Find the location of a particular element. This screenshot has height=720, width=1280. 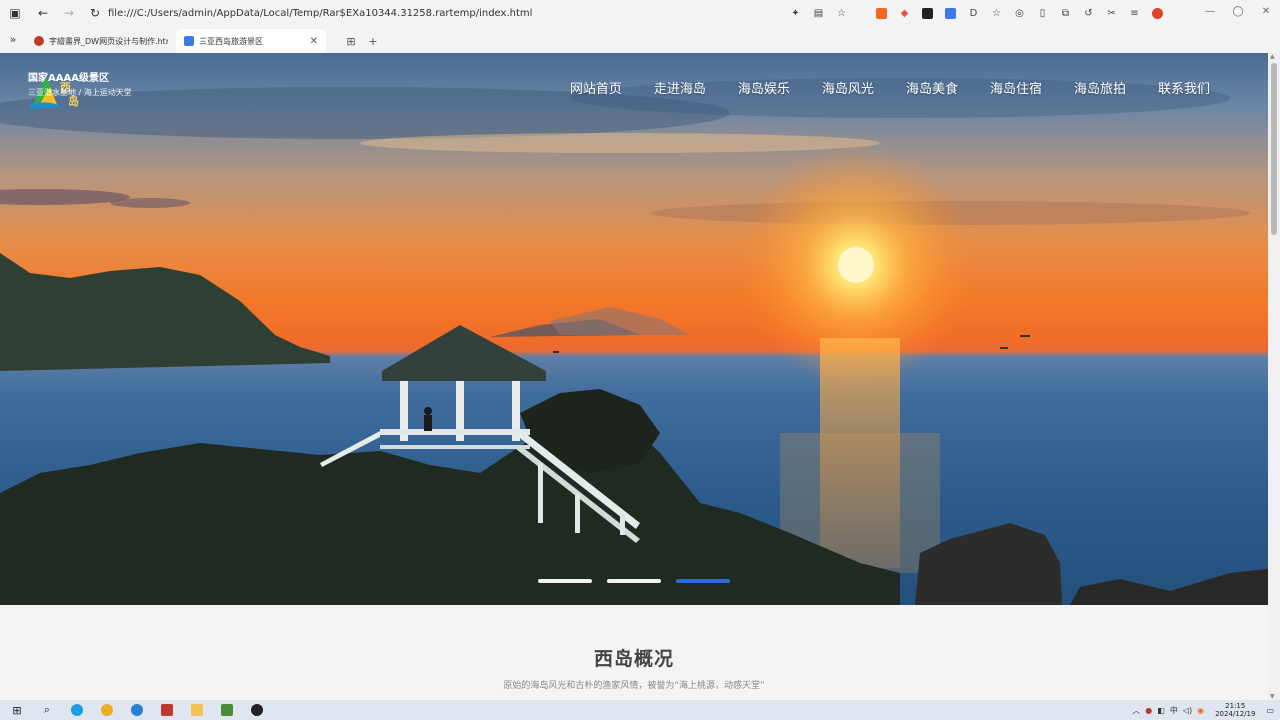

main-nav: 网站首页 走进海岛 海岛娱乐 海岛风光 海岛美食 海岛住宿 海岛旅拍 联系我们 is located at coordinates (890, 90).